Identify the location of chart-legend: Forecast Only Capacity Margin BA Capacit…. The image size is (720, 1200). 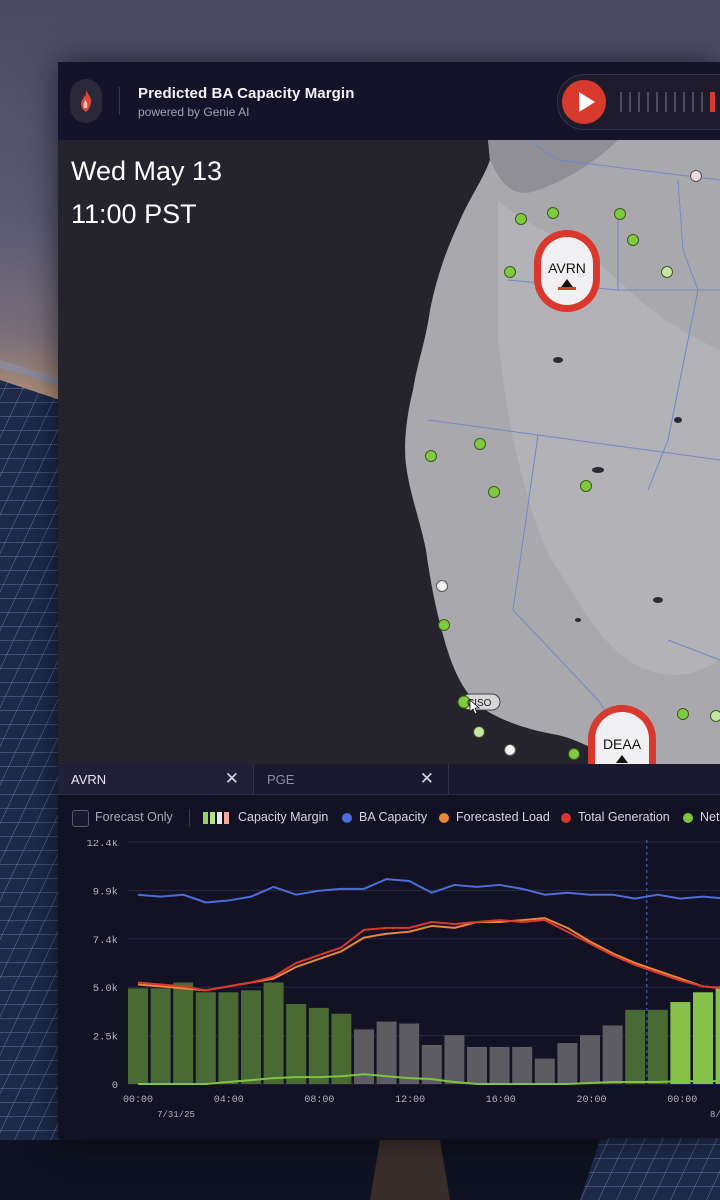
(389, 818).